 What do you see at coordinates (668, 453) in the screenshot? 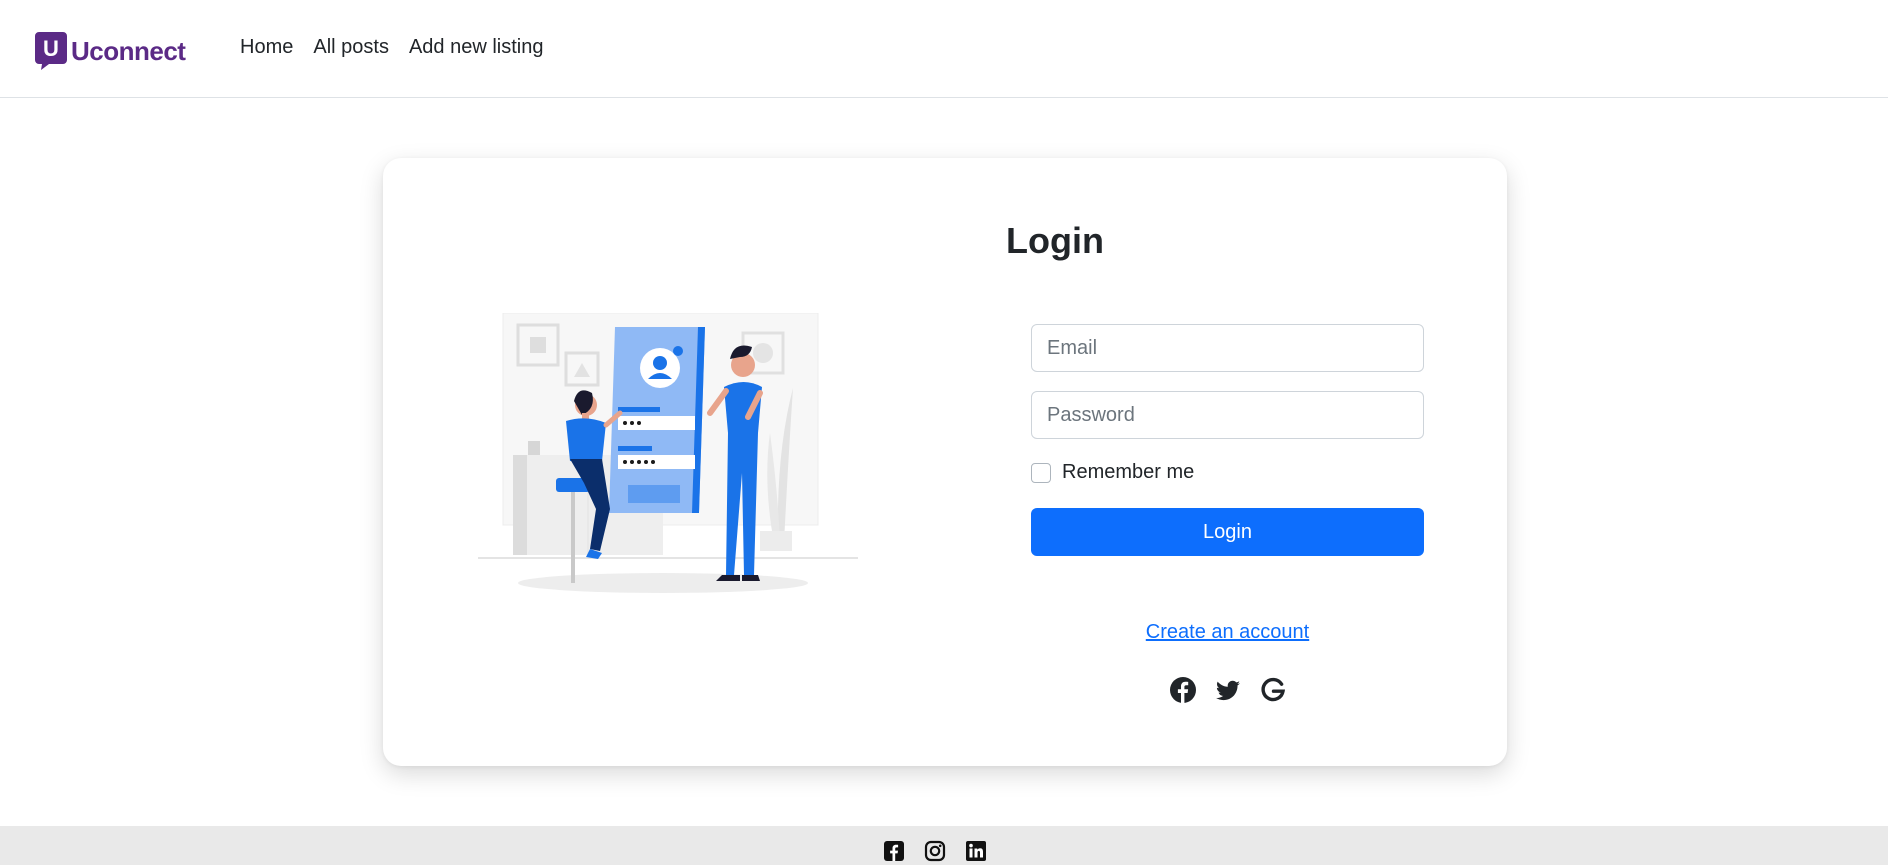
I see `login-illustration` at bounding box center [668, 453].